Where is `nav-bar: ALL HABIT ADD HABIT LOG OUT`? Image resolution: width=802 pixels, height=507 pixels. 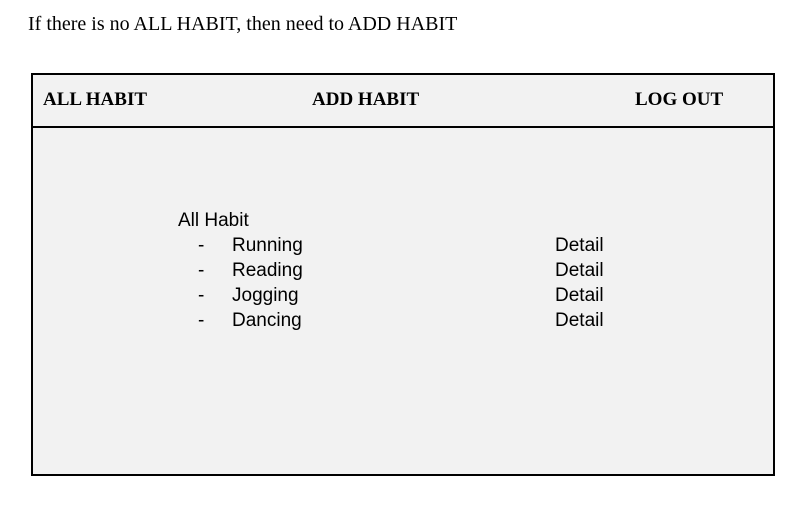
nav-bar: ALL HABIT ADD HABIT LOG OUT is located at coordinates (403, 101).